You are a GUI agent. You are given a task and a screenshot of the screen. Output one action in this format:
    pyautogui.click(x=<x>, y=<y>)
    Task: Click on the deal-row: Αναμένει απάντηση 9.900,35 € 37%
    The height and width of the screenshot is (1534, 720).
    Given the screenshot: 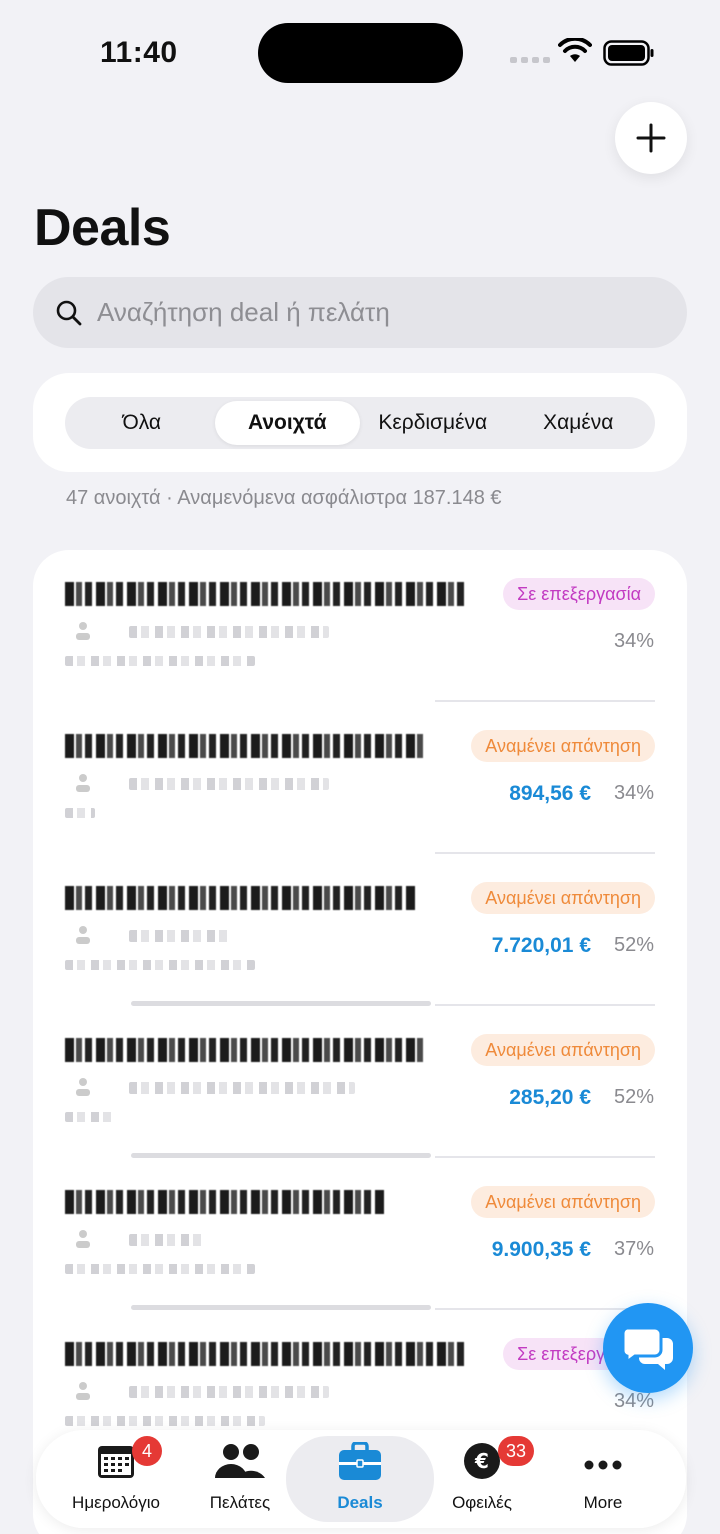 What is the action you would take?
    pyautogui.click(x=360, y=1234)
    